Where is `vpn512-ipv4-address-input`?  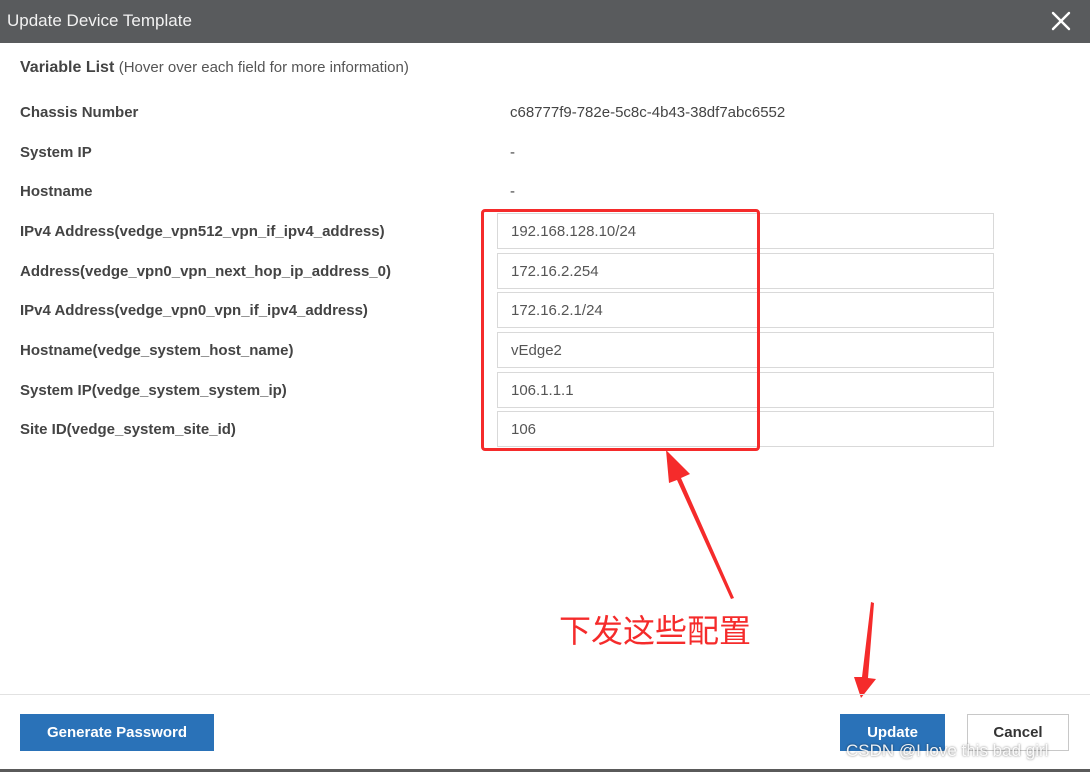 vpn512-ipv4-address-input is located at coordinates (745, 231).